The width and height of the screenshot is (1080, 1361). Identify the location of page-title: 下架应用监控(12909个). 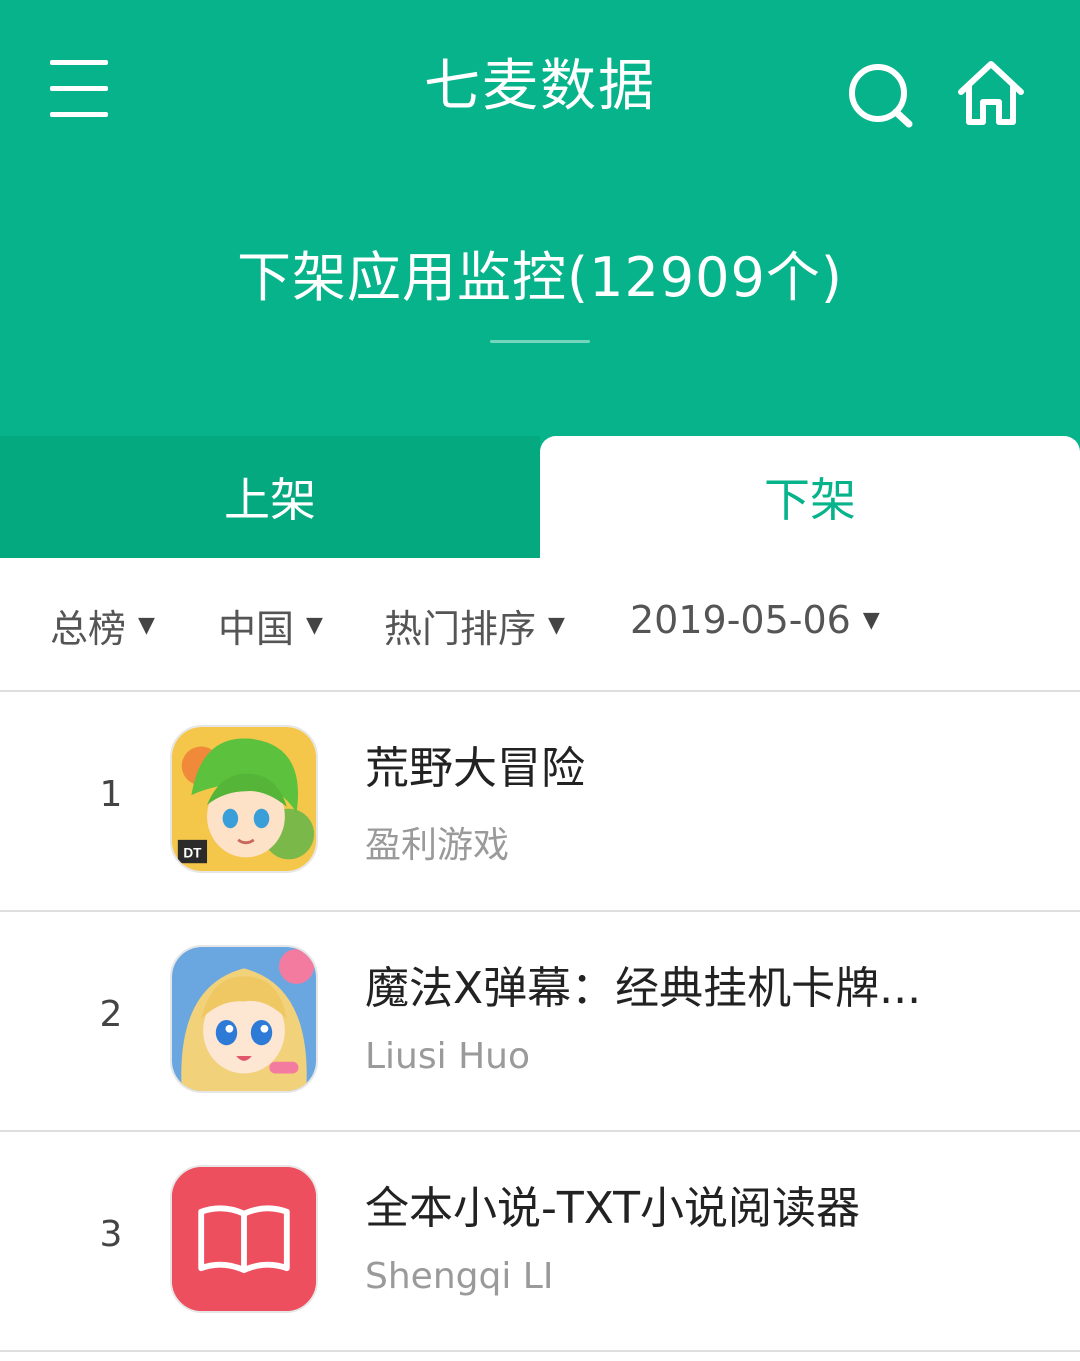
(540, 277).